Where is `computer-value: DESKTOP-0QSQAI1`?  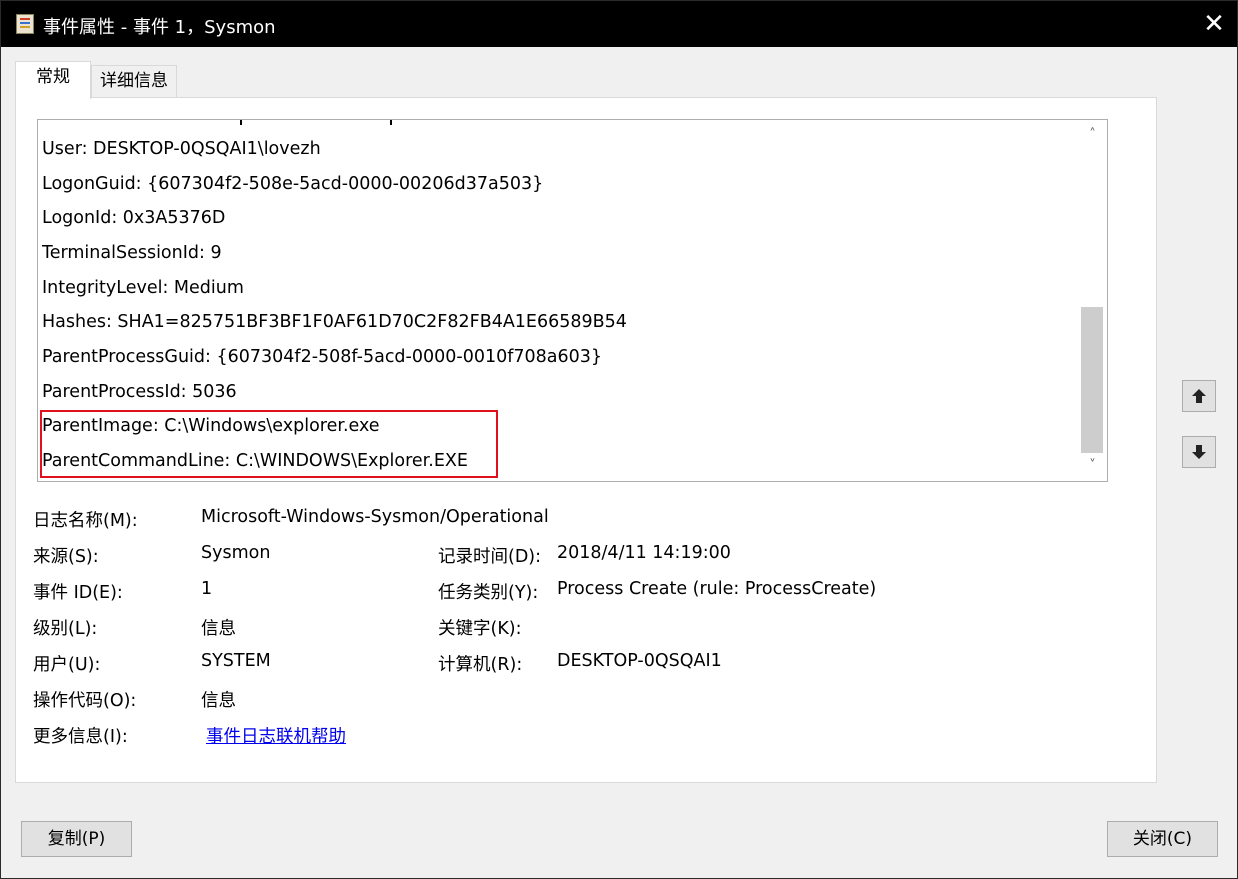 computer-value: DESKTOP-0QSQAI1 is located at coordinates (639, 661).